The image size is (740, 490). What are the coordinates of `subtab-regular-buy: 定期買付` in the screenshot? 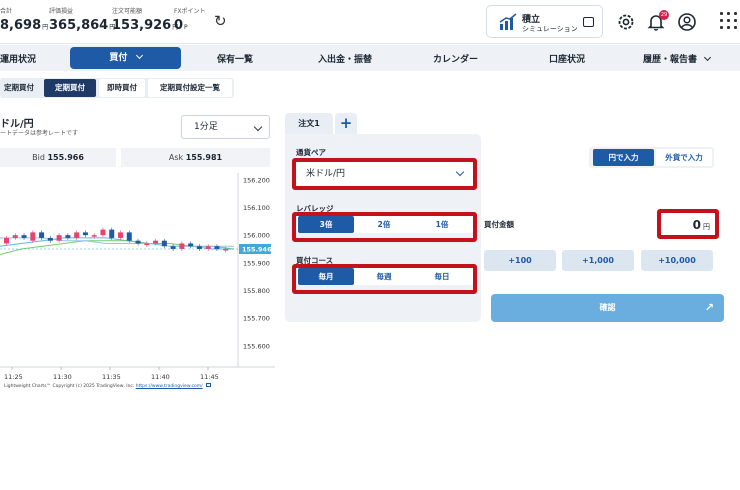 It's located at (19, 88).